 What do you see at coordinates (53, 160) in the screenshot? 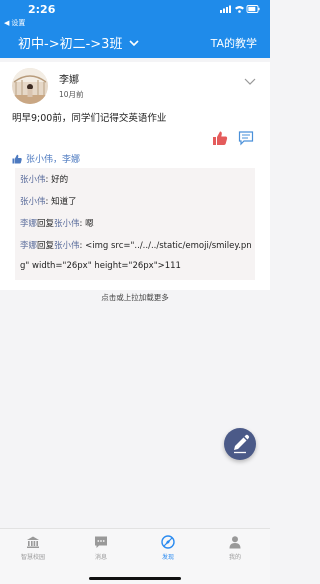
I see `likes-names: 张小伟，李娜` at bounding box center [53, 160].